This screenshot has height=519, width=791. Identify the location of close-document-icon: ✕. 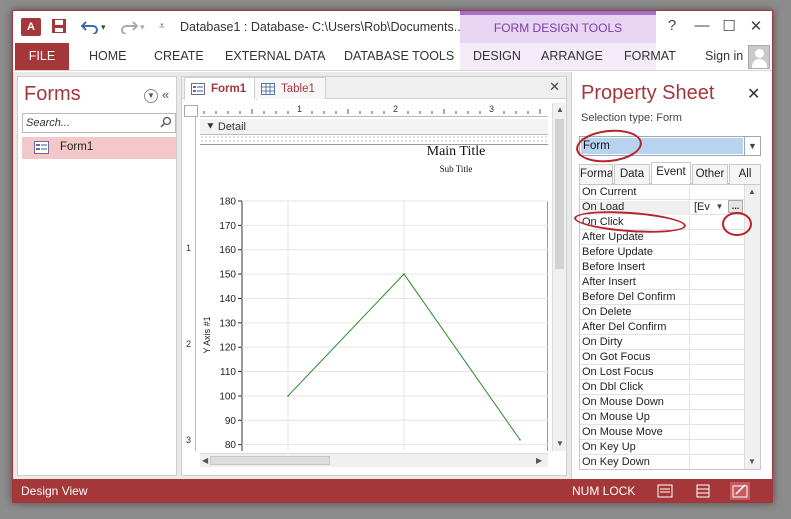
(554, 87).